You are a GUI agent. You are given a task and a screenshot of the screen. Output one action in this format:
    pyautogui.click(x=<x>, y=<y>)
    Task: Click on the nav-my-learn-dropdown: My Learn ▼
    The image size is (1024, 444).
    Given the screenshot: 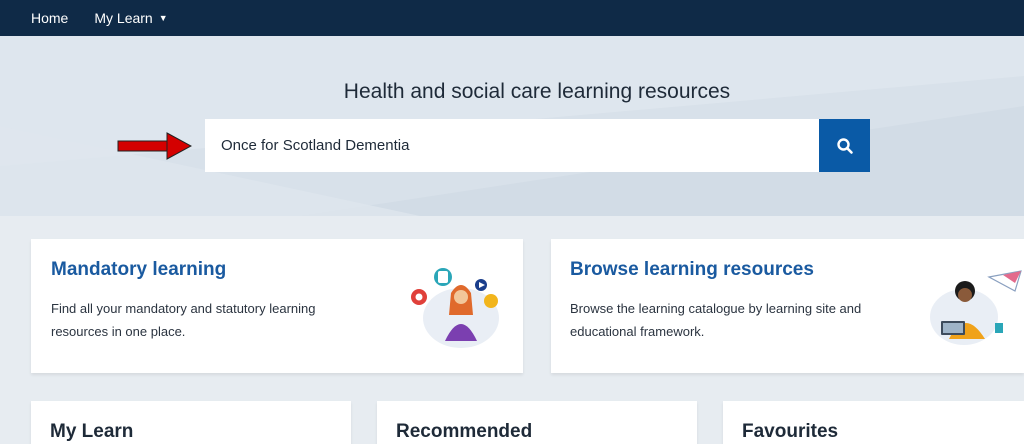 What is the action you would take?
    pyautogui.click(x=130, y=18)
    